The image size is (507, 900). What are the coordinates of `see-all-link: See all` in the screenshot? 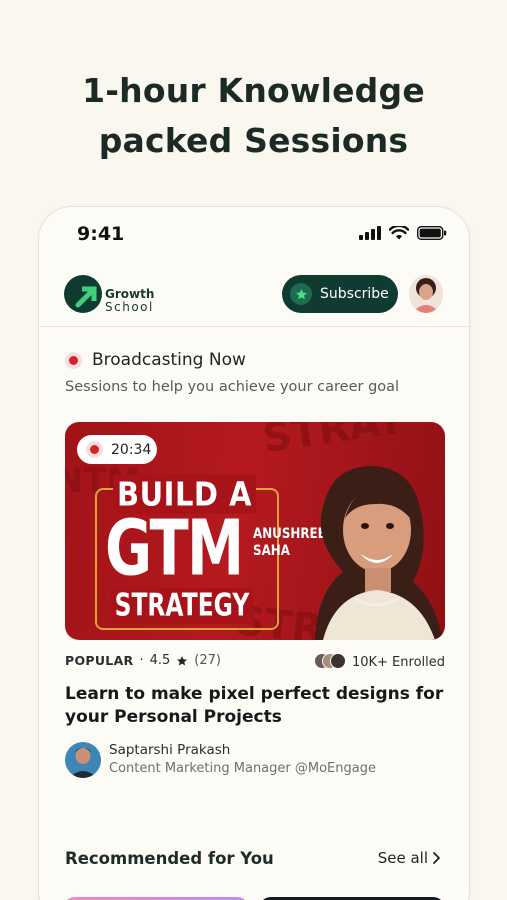 It's located at (409, 858).